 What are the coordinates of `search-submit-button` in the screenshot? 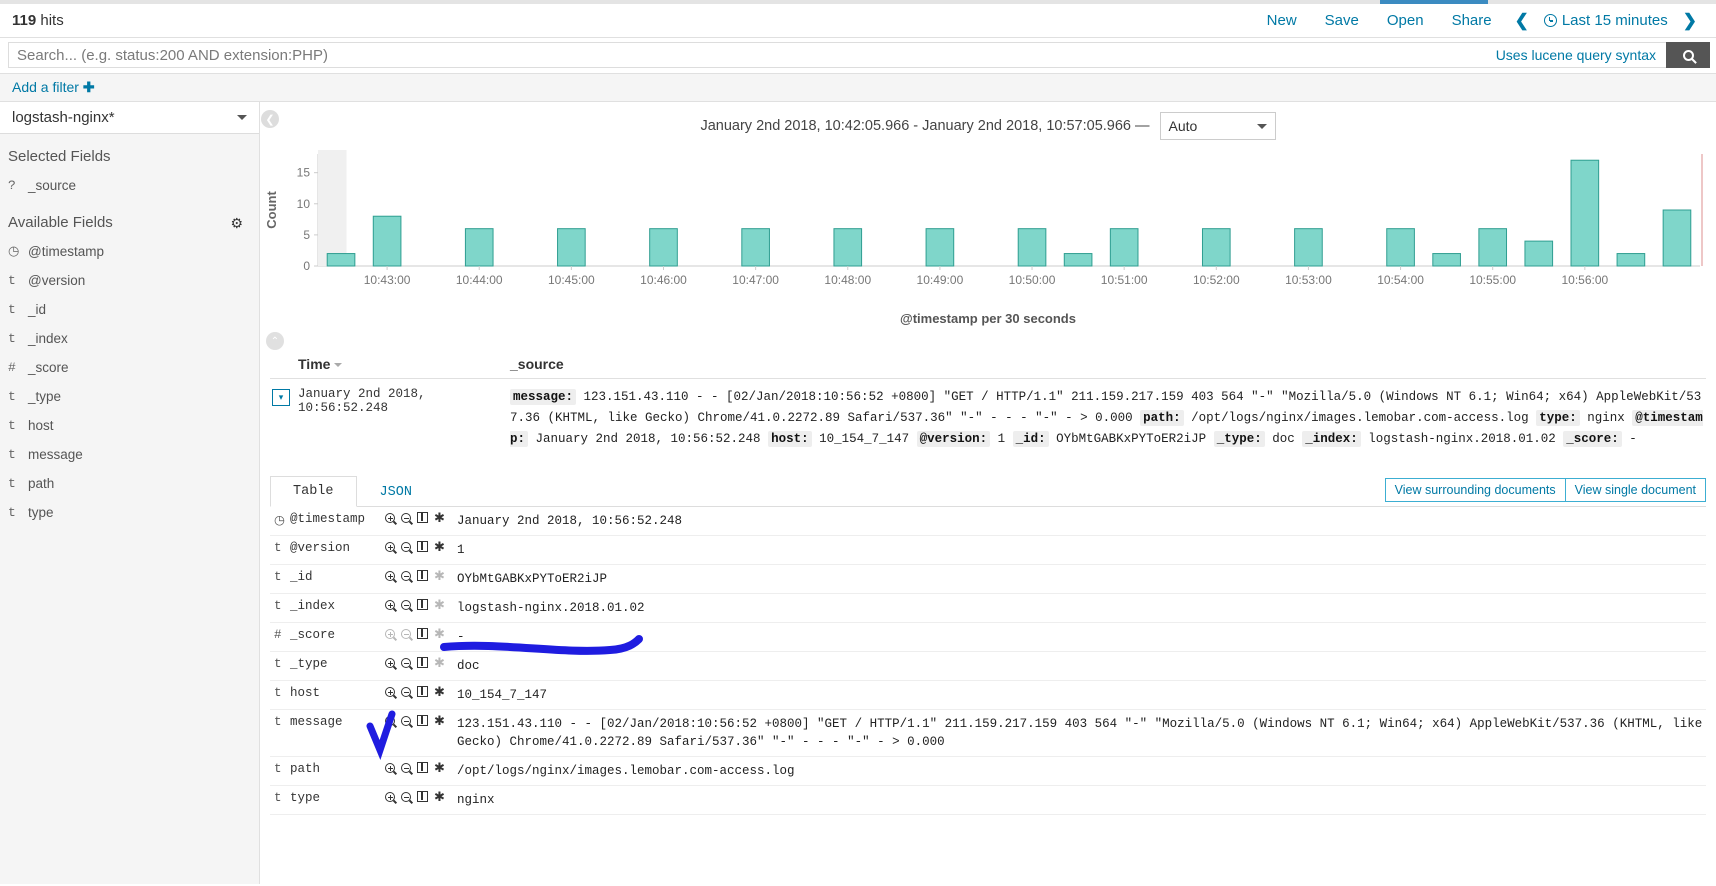 It's located at (1688, 55).